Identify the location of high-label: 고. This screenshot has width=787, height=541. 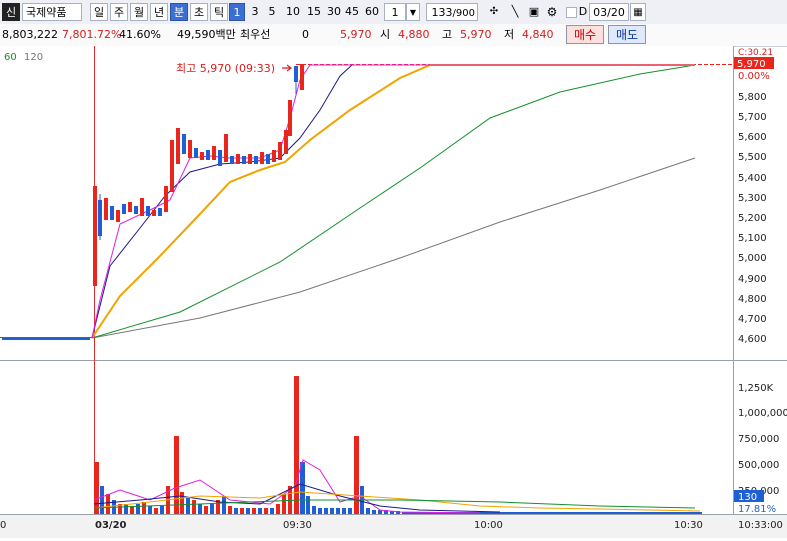
(447, 34).